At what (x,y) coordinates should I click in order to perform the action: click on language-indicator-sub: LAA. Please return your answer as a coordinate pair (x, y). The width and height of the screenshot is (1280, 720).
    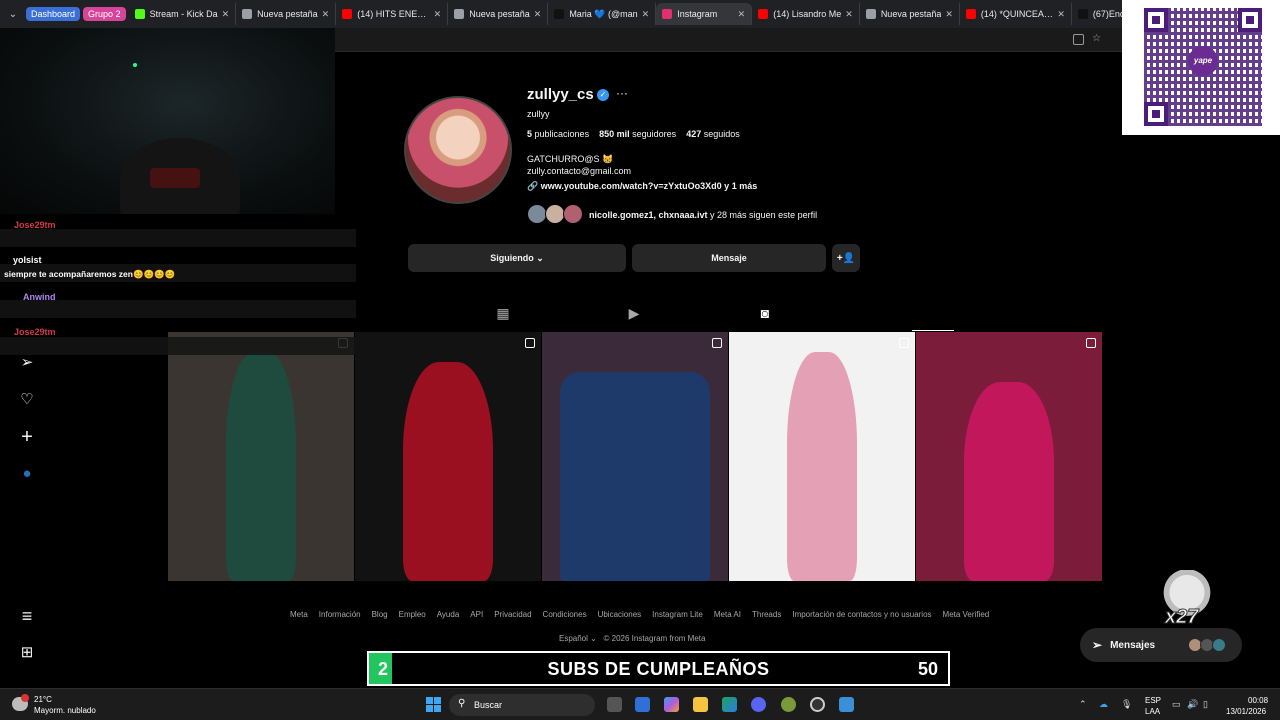
    Looking at the image, I should click on (1152, 711).